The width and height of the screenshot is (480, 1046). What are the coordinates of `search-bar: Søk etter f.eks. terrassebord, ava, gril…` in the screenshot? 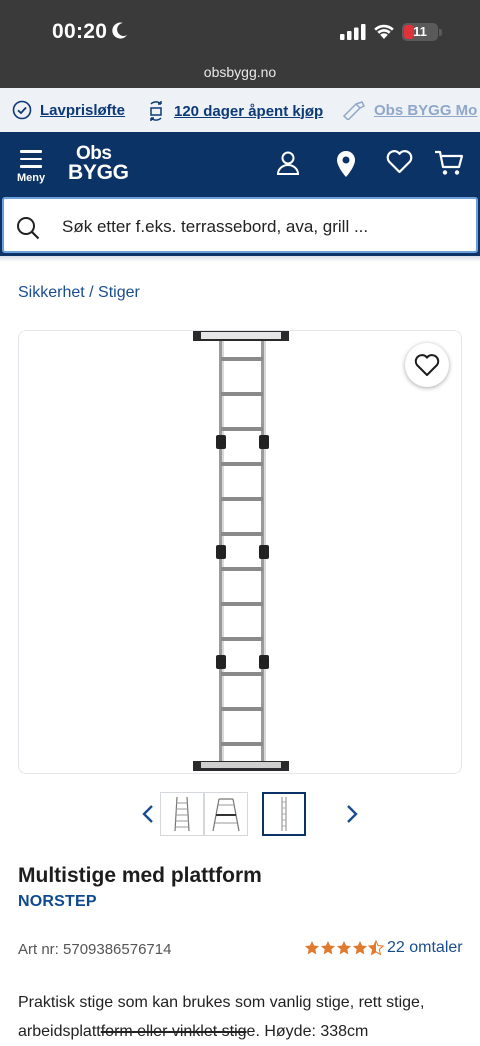 It's located at (240, 225).